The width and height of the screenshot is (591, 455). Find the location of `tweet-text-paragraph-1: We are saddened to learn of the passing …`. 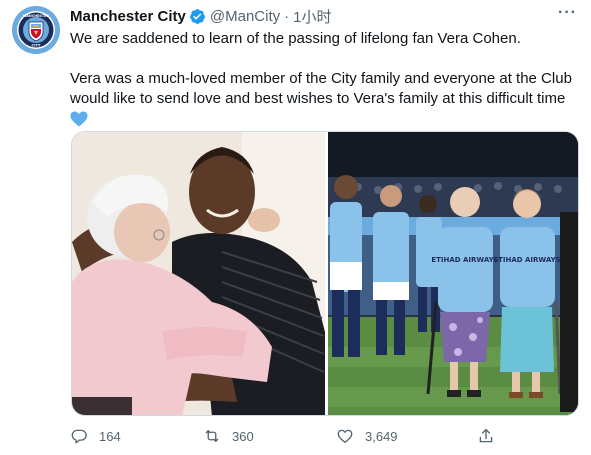

tweet-text-paragraph-1: We are saddened to learn of the passing … is located at coordinates (295, 38).